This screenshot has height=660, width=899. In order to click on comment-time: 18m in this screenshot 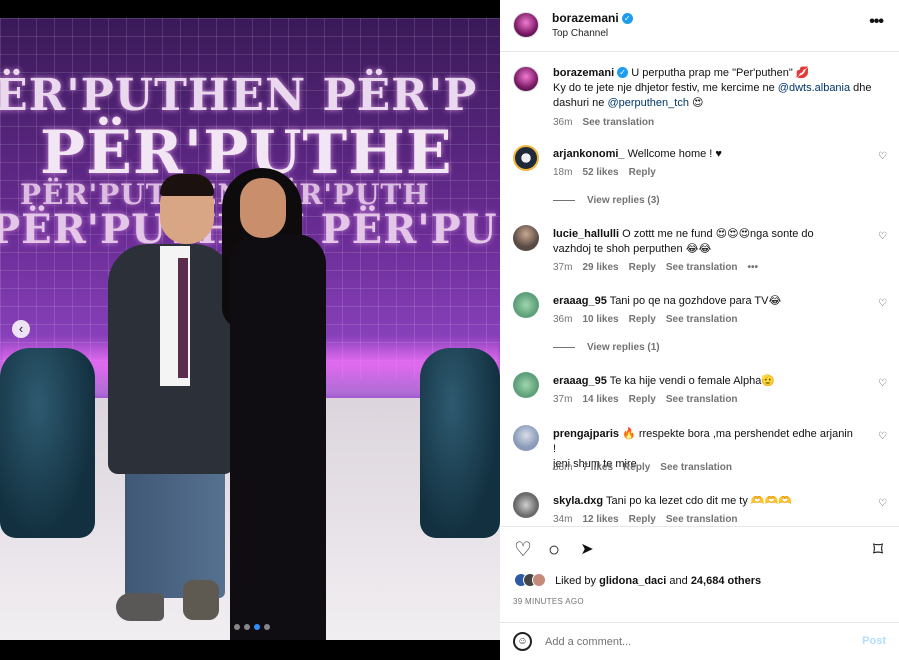, I will do `click(562, 172)`.